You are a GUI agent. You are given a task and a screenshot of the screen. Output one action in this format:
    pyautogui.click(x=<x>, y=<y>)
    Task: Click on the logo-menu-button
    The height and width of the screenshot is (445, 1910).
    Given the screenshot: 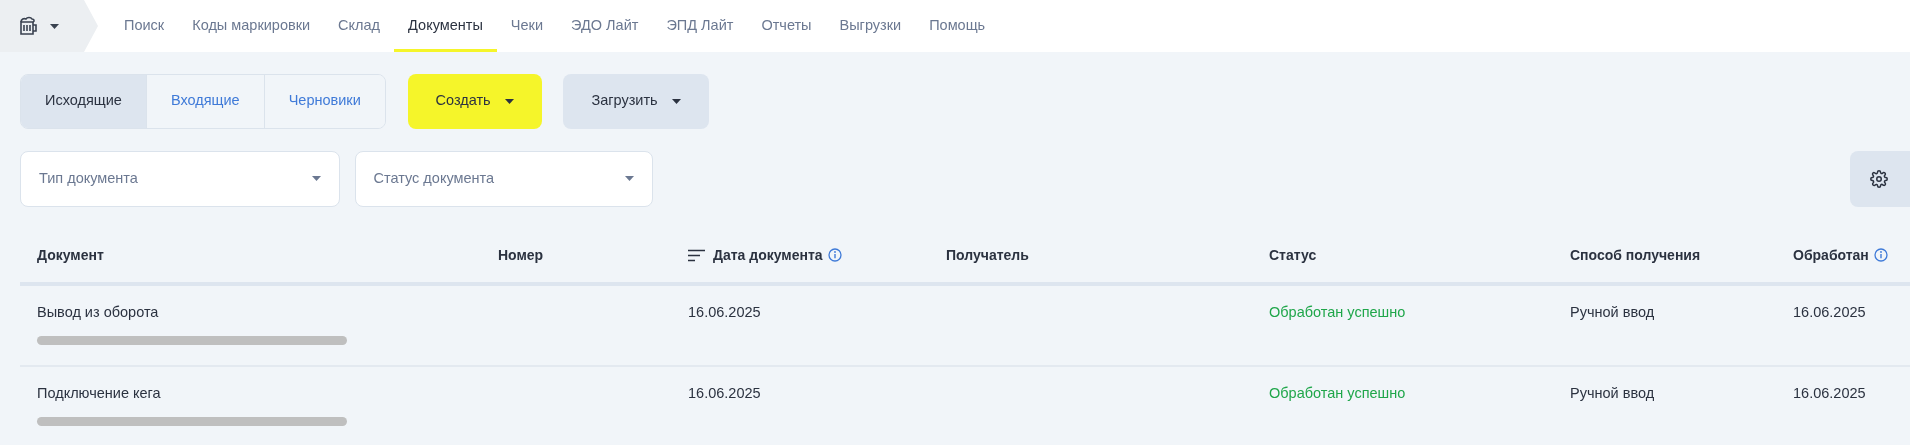 What is the action you would take?
    pyautogui.click(x=49, y=26)
    